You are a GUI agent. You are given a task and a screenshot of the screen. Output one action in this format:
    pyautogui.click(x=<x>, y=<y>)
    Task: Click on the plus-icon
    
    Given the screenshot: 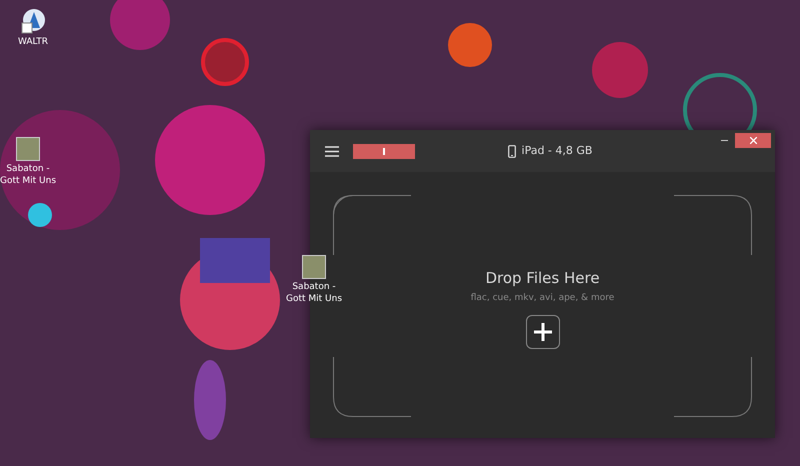 What is the action you would take?
    pyautogui.click(x=543, y=332)
    